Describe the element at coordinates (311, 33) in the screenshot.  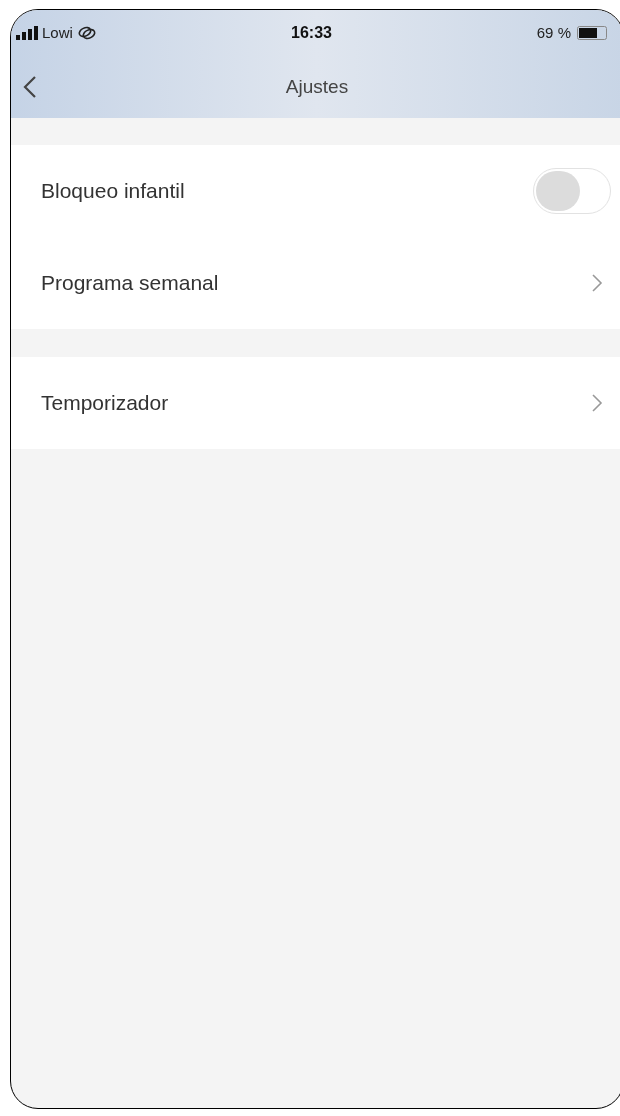
I see `clock-time: 16:33` at that location.